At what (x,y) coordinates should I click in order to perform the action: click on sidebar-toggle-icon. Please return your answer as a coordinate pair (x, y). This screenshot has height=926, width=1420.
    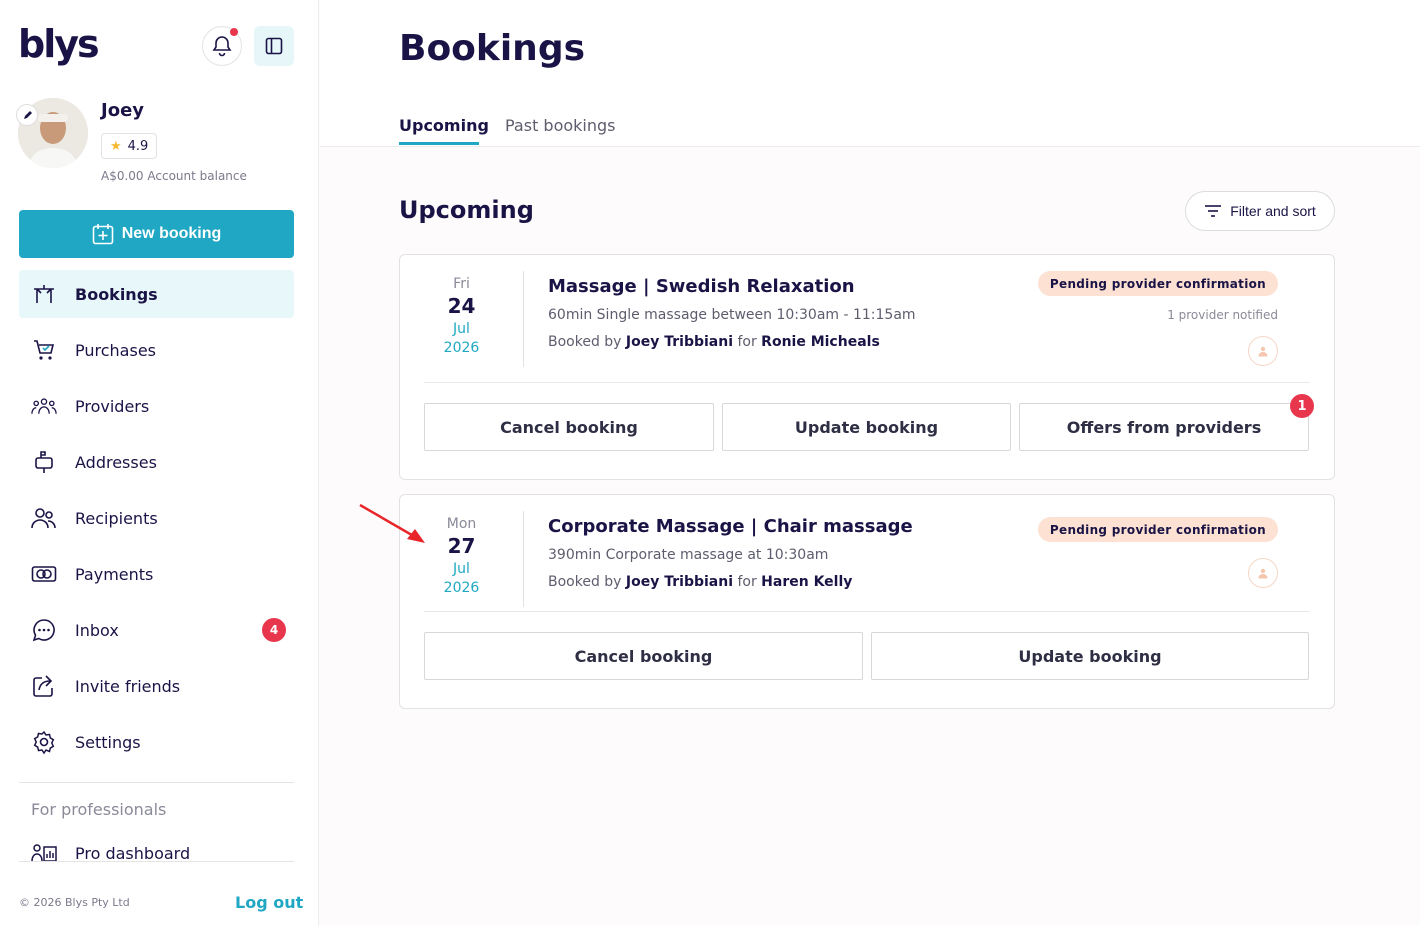
    Looking at the image, I should click on (274, 46).